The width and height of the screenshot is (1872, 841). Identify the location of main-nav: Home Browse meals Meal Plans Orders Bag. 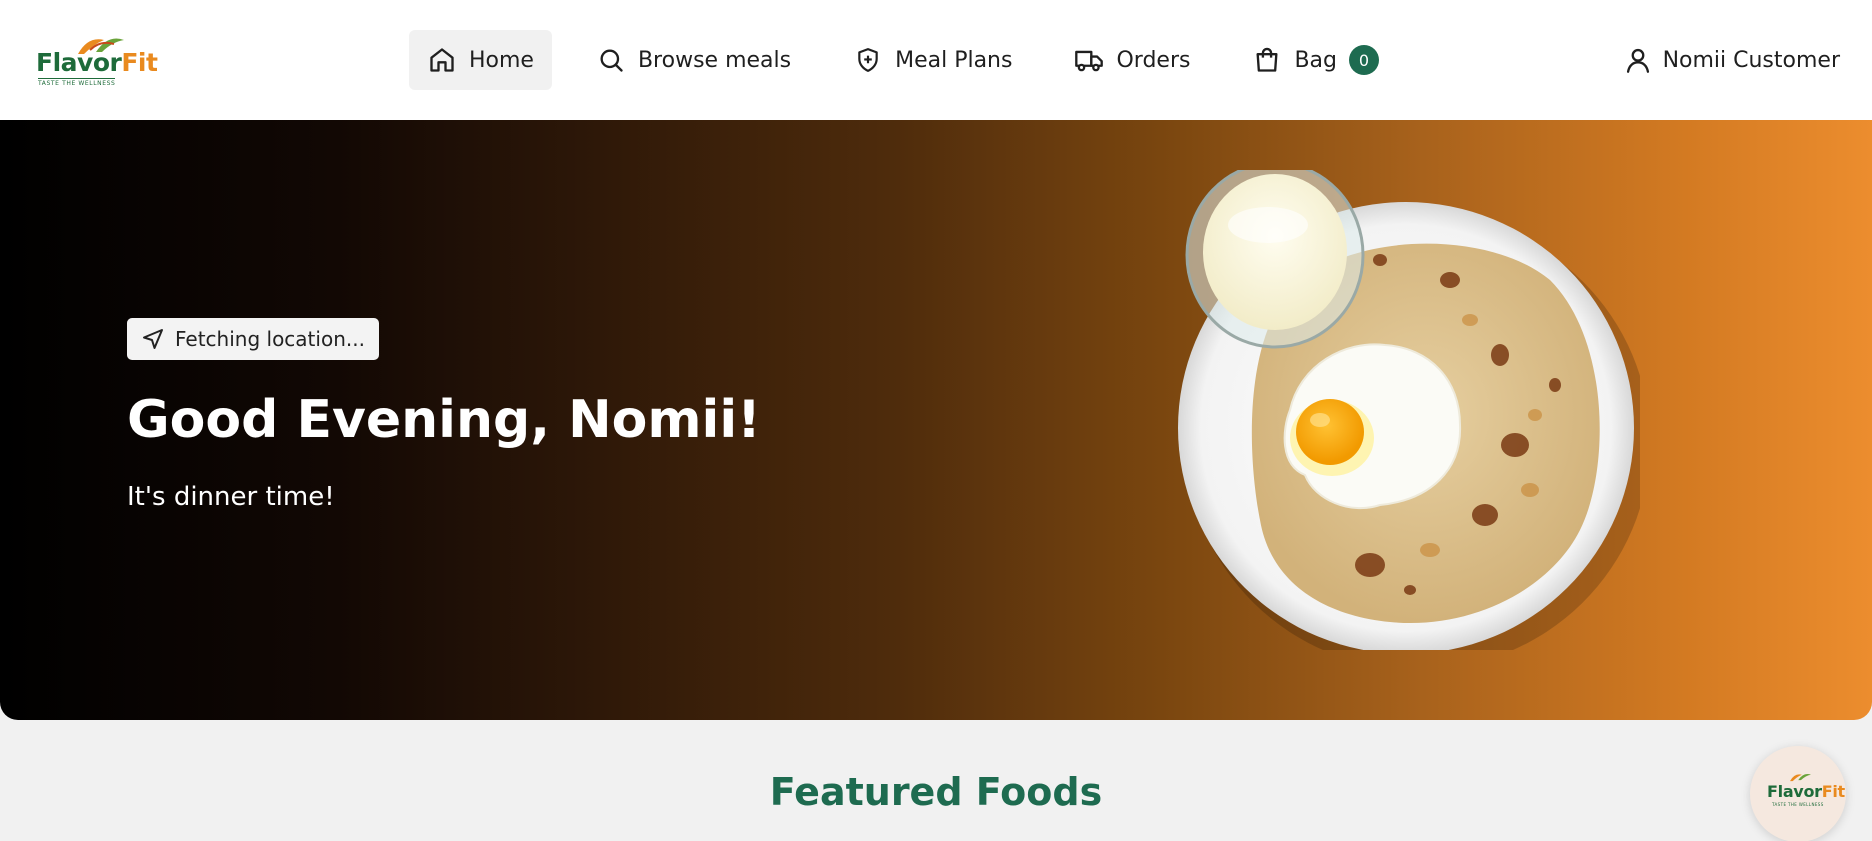
(916, 60).